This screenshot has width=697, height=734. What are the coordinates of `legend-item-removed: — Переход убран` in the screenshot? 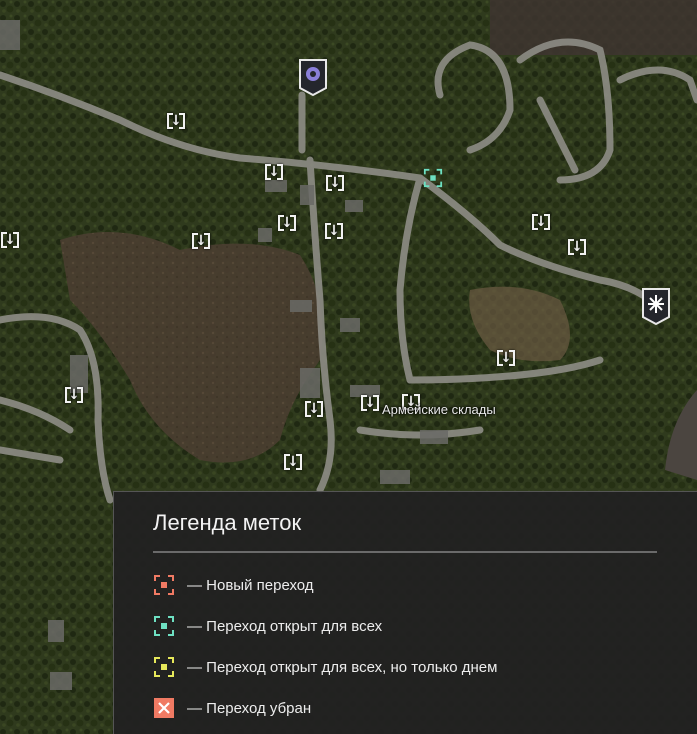 It's located at (232, 708).